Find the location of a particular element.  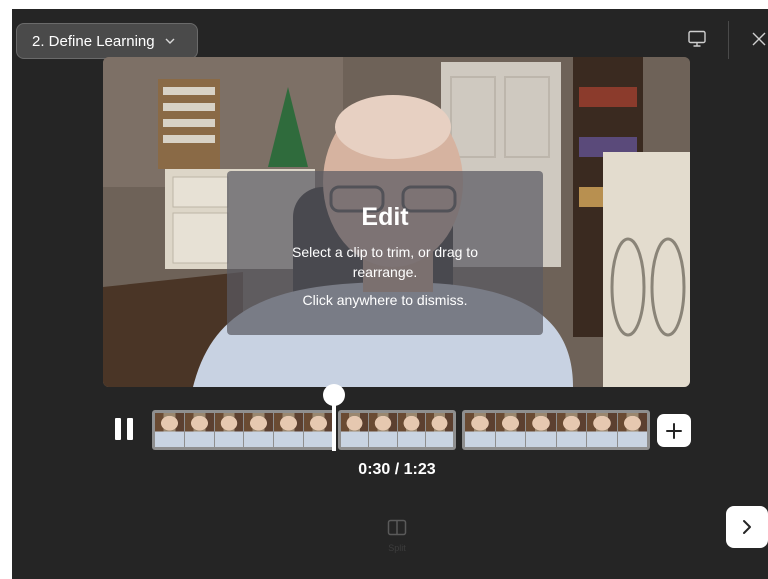

add-clip-button is located at coordinates (674, 430).